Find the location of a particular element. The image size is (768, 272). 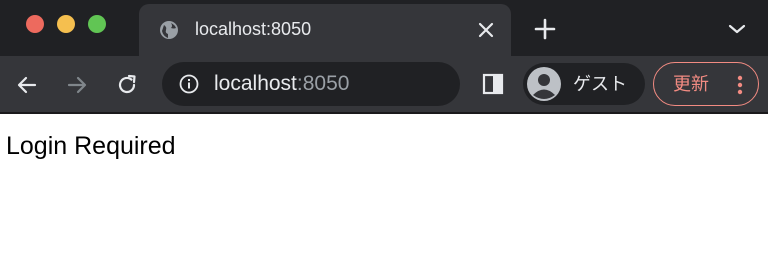

address-bar: localhost:8050 is located at coordinates (311, 84).